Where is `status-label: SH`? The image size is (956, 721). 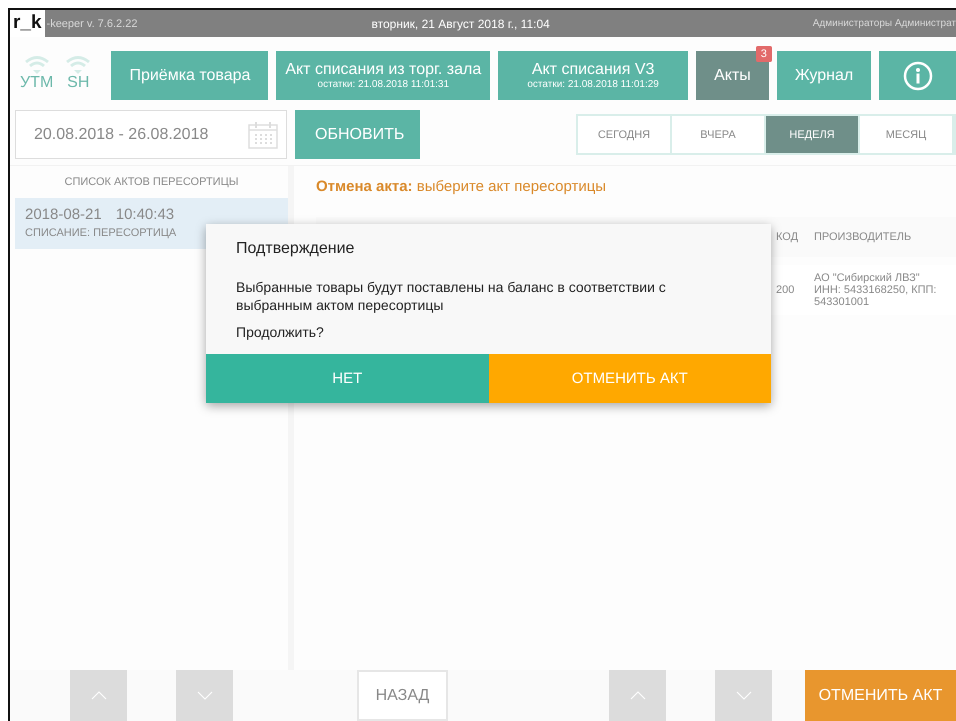
status-label: SH is located at coordinates (78, 83).